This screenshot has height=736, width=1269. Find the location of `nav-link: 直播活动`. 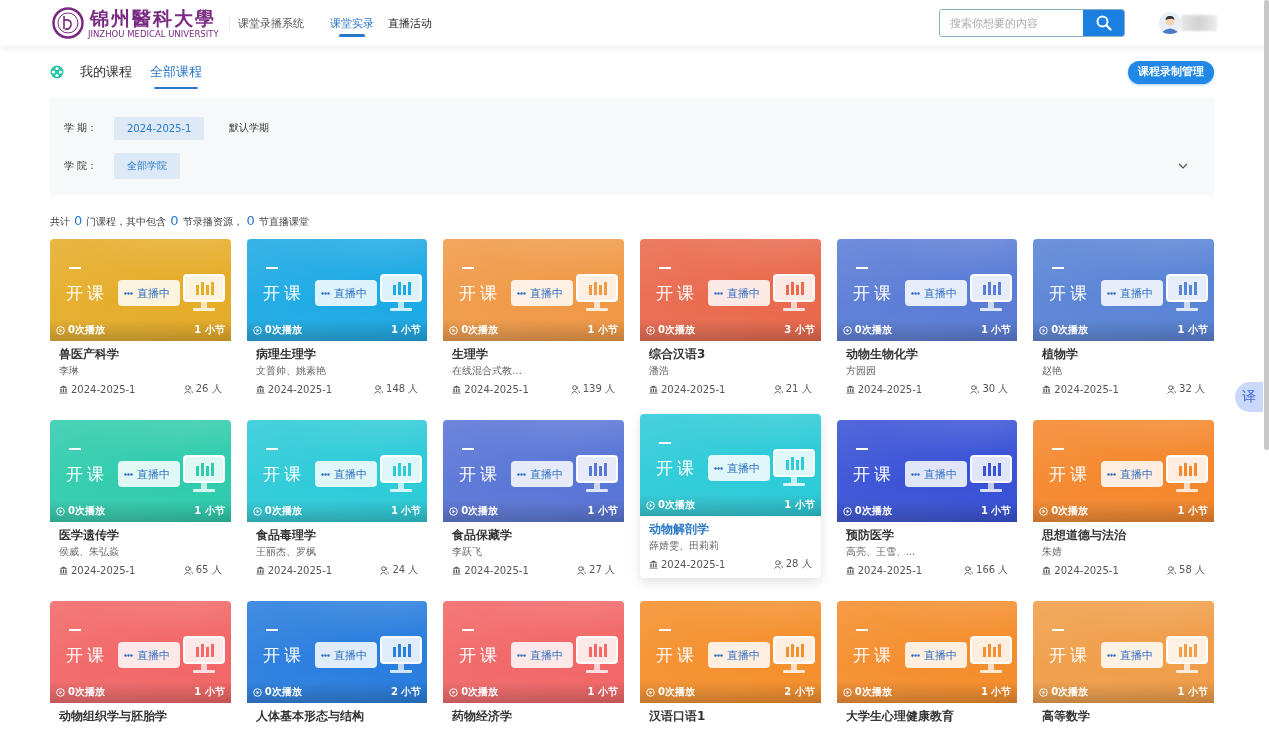

nav-link: 直播活动 is located at coordinates (409, 23).